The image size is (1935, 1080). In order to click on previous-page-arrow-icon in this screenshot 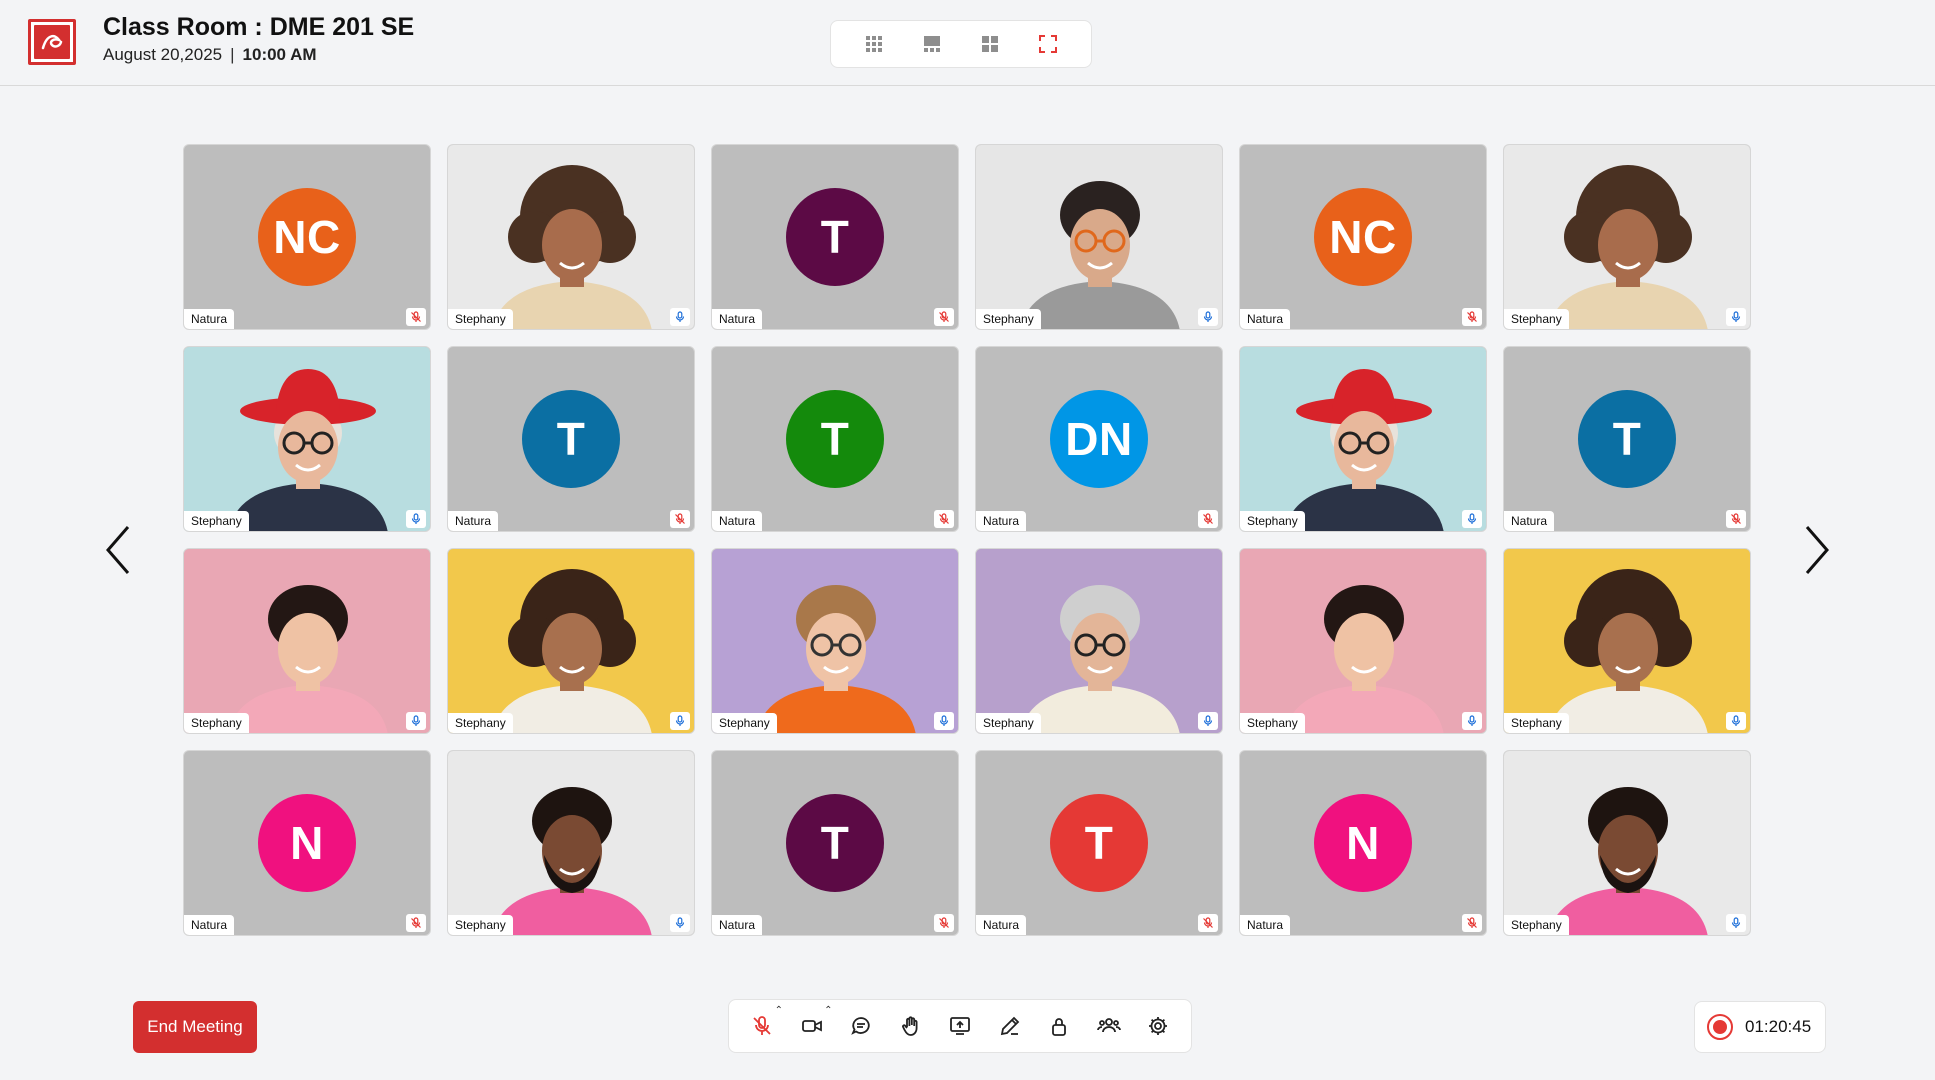, I will do `click(118, 550)`.